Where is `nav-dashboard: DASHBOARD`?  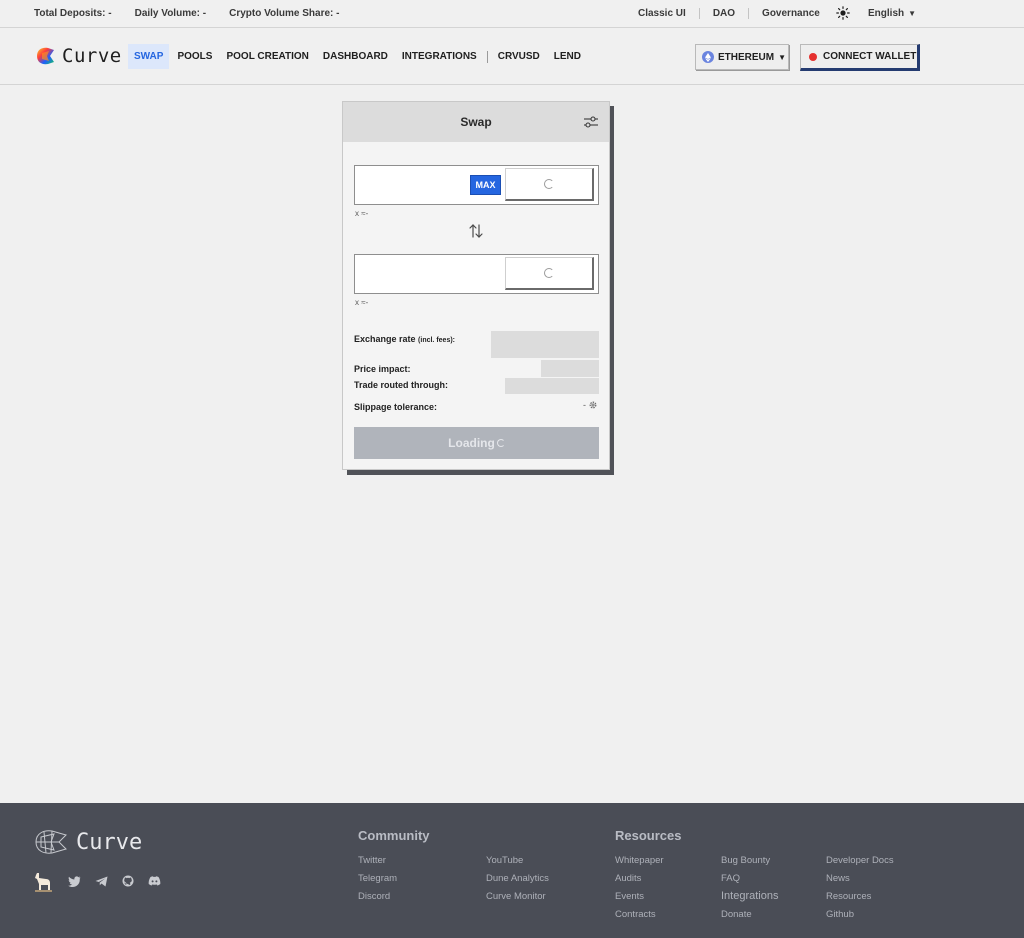 nav-dashboard: DASHBOARD is located at coordinates (355, 56).